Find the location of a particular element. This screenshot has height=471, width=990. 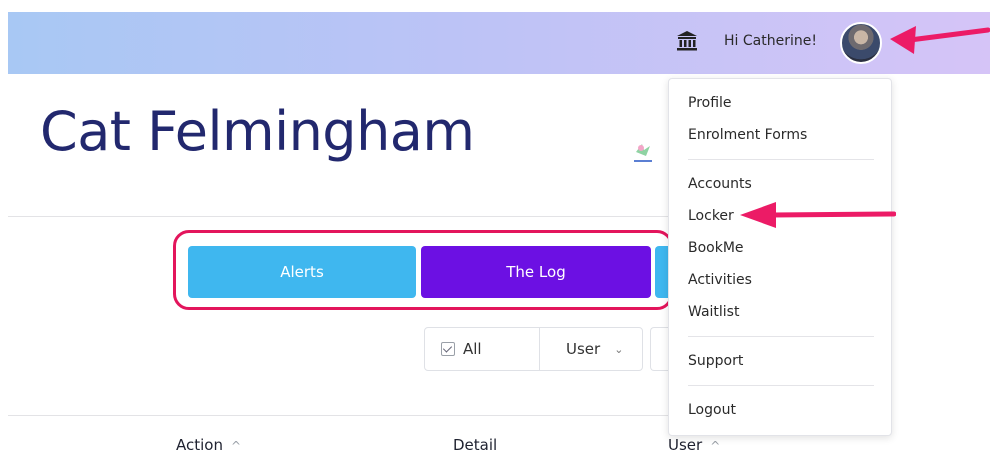

column-label: User is located at coordinates (685, 445).